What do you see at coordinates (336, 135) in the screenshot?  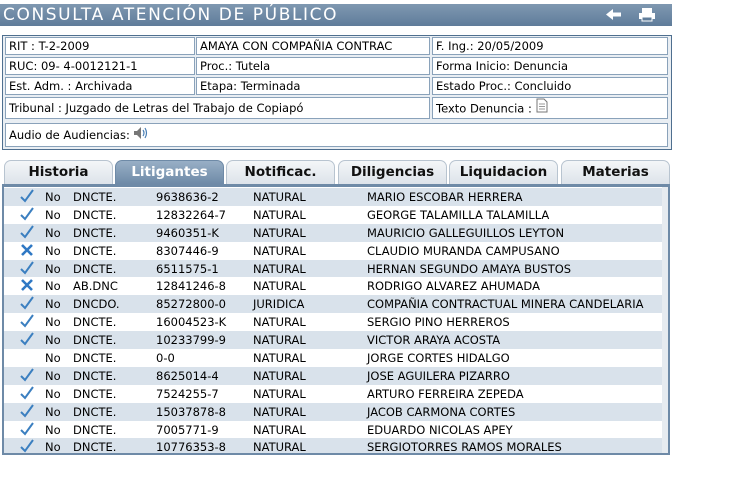 I see `audio-audiencias-field: Audio de Audiencias:` at bounding box center [336, 135].